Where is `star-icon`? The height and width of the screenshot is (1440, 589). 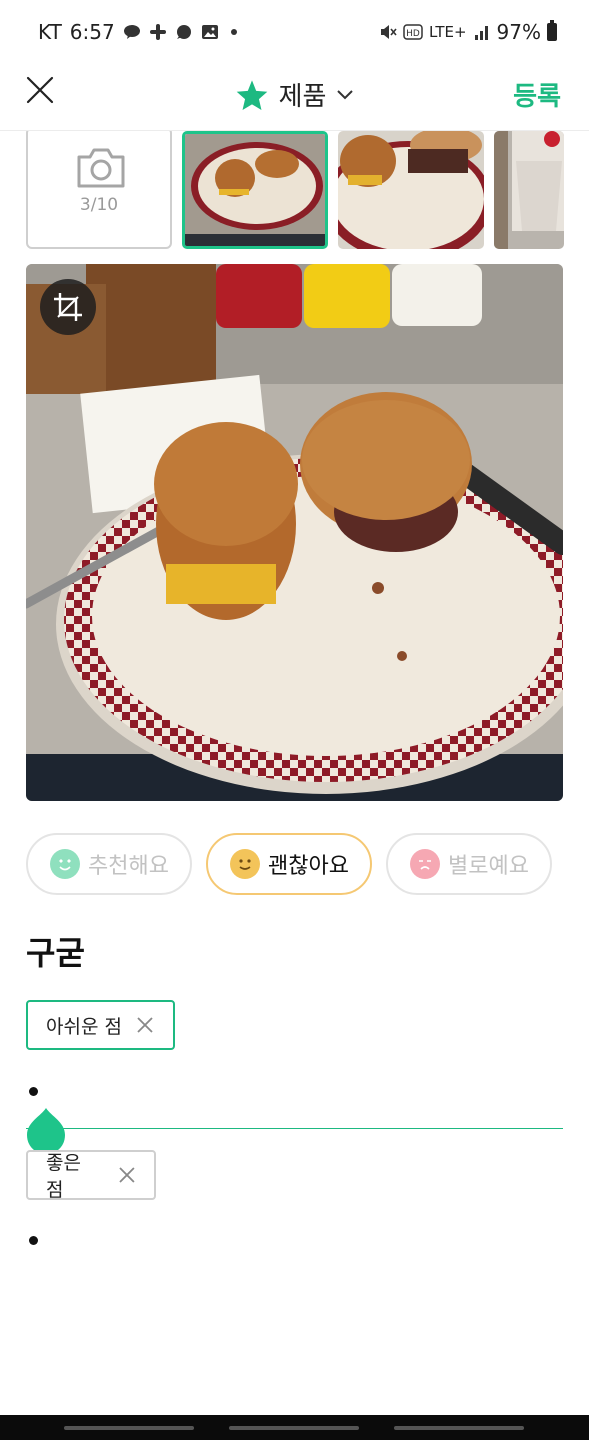
star-icon is located at coordinates (251, 94).